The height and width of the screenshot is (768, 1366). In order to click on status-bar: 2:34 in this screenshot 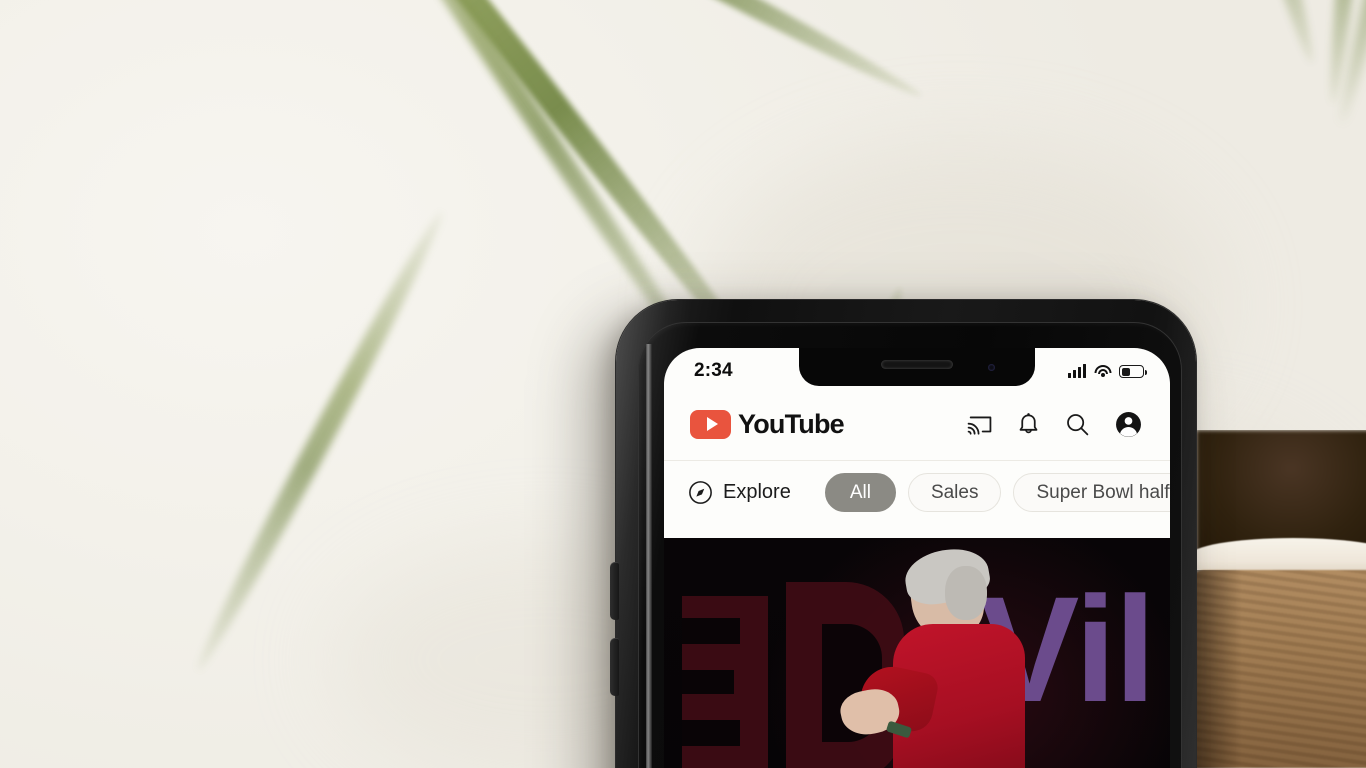, I will do `click(917, 368)`.